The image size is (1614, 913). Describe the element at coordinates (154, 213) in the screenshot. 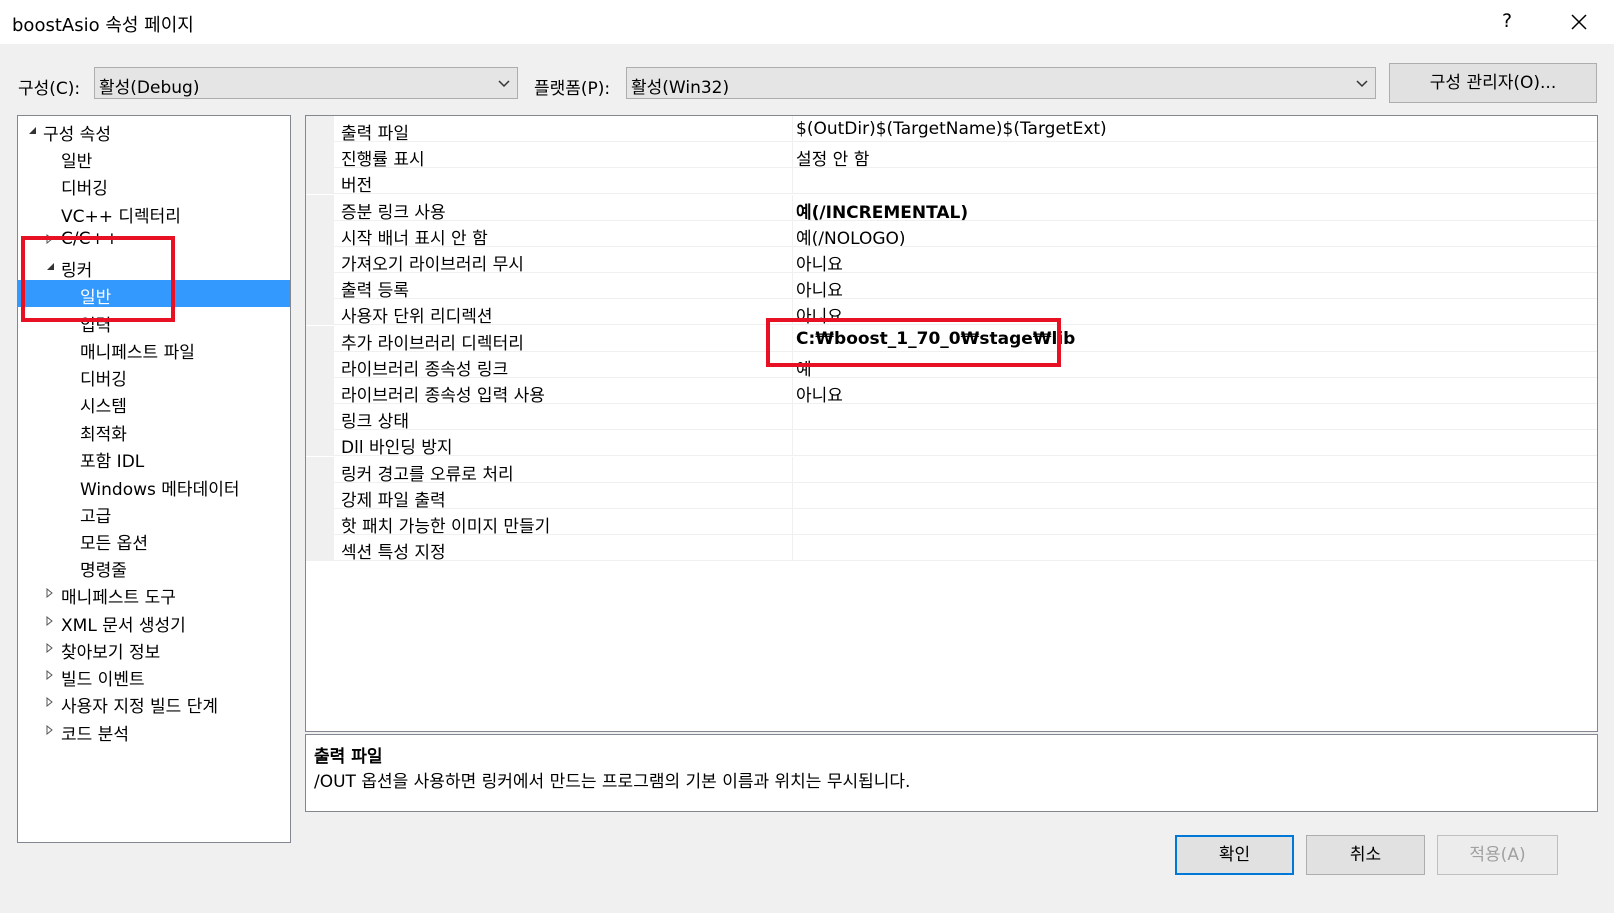

I see `tree-item: VC++ 디렉터리` at that location.